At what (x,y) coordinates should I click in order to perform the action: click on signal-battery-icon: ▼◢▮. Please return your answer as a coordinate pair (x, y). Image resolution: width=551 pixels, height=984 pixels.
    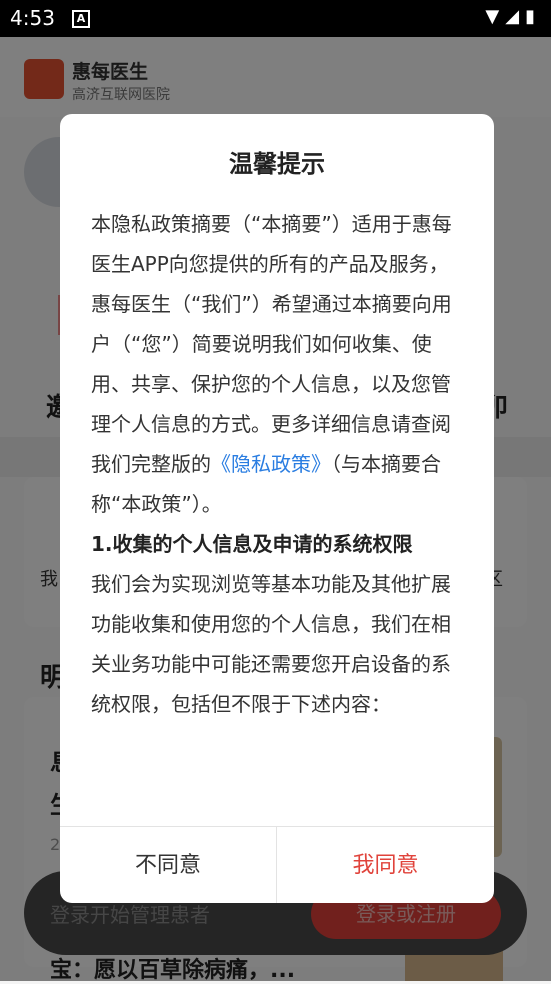
    Looking at the image, I should click on (513, 16).